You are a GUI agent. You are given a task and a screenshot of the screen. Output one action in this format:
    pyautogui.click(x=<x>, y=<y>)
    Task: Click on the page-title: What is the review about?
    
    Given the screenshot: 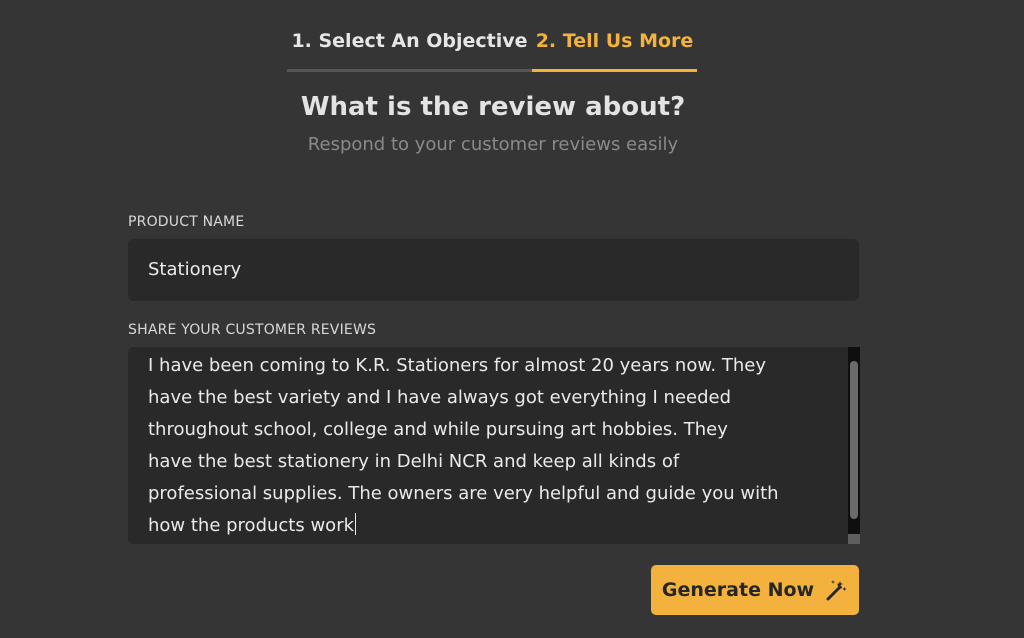 What is the action you would take?
    pyautogui.click(x=493, y=107)
    